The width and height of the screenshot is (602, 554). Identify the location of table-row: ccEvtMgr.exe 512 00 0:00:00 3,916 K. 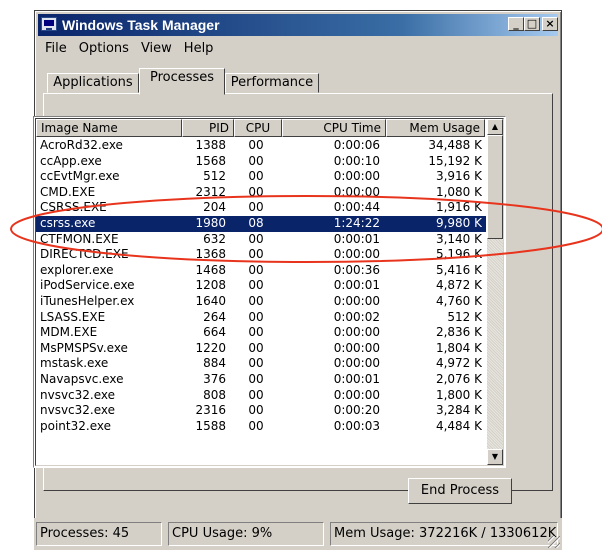
(261, 177).